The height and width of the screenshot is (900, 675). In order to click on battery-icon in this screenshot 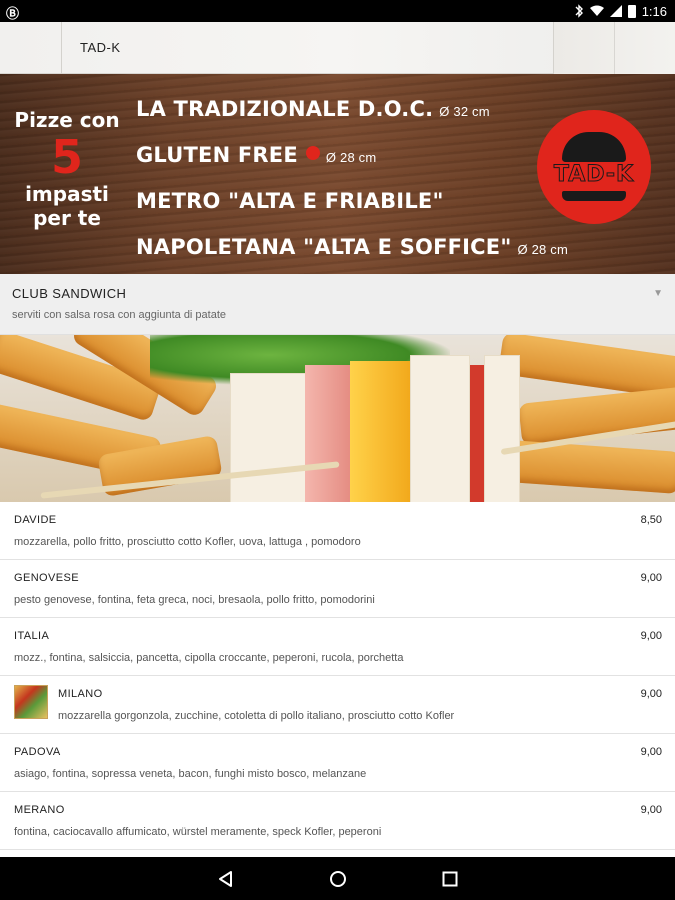, I will do `click(631, 11)`.